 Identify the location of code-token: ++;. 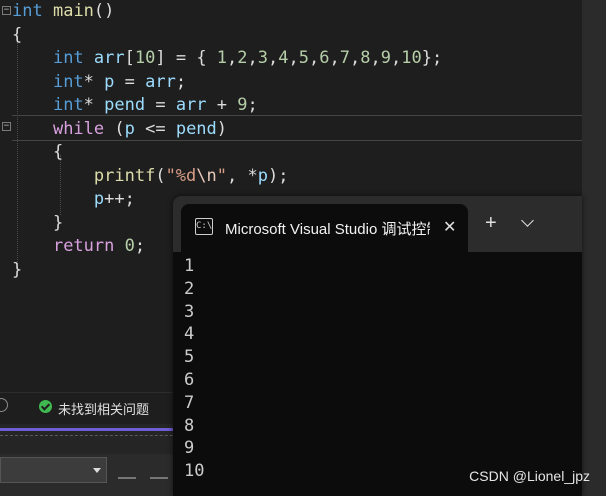
(119, 199).